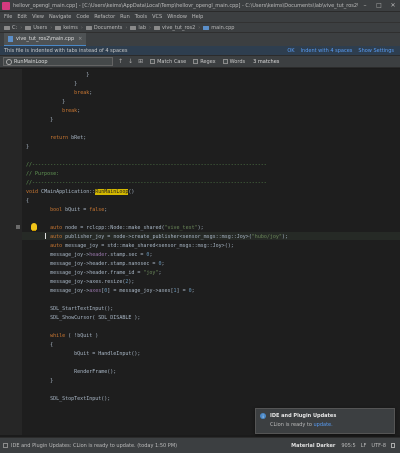 The image size is (400, 453). What do you see at coordinates (80, 39) in the screenshot?
I see `close-tab-icon: ×` at bounding box center [80, 39].